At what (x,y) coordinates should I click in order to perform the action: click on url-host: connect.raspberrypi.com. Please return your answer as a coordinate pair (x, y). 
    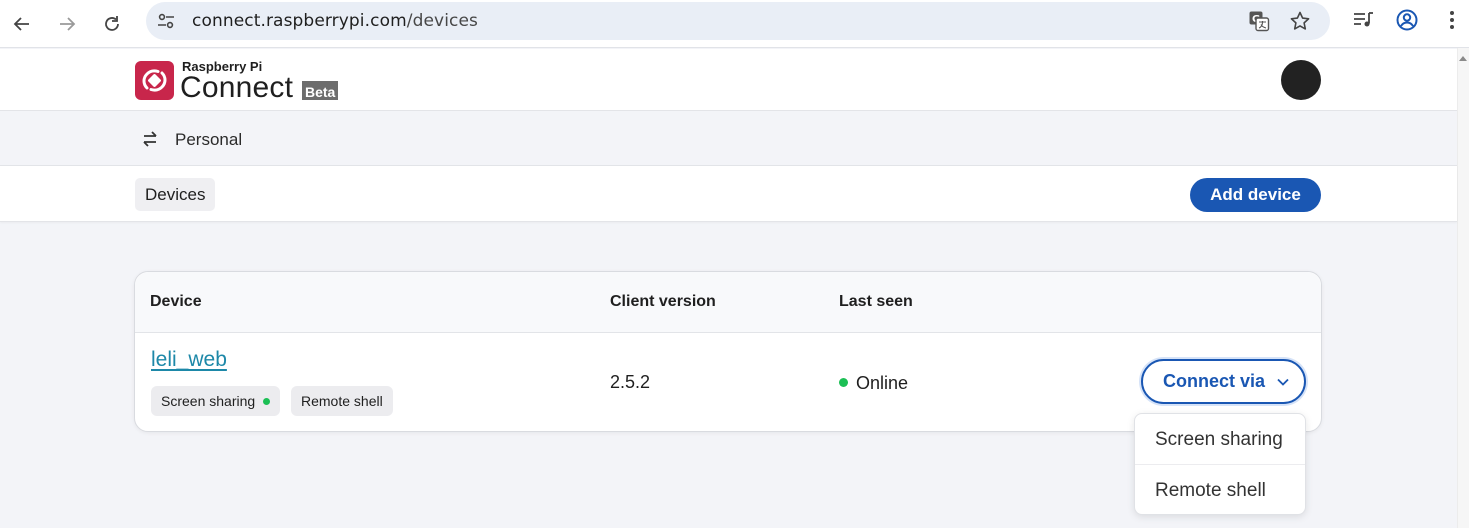
    Looking at the image, I should click on (299, 21).